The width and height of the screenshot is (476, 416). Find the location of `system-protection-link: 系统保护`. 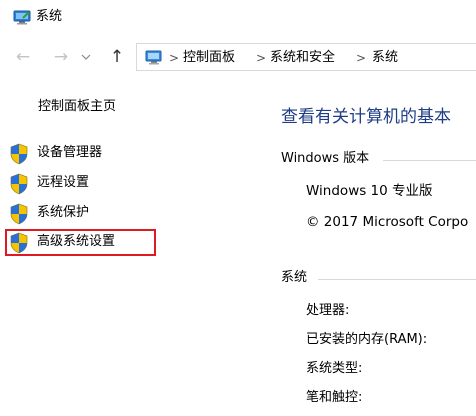

system-protection-link: 系统保护 is located at coordinates (82, 213).